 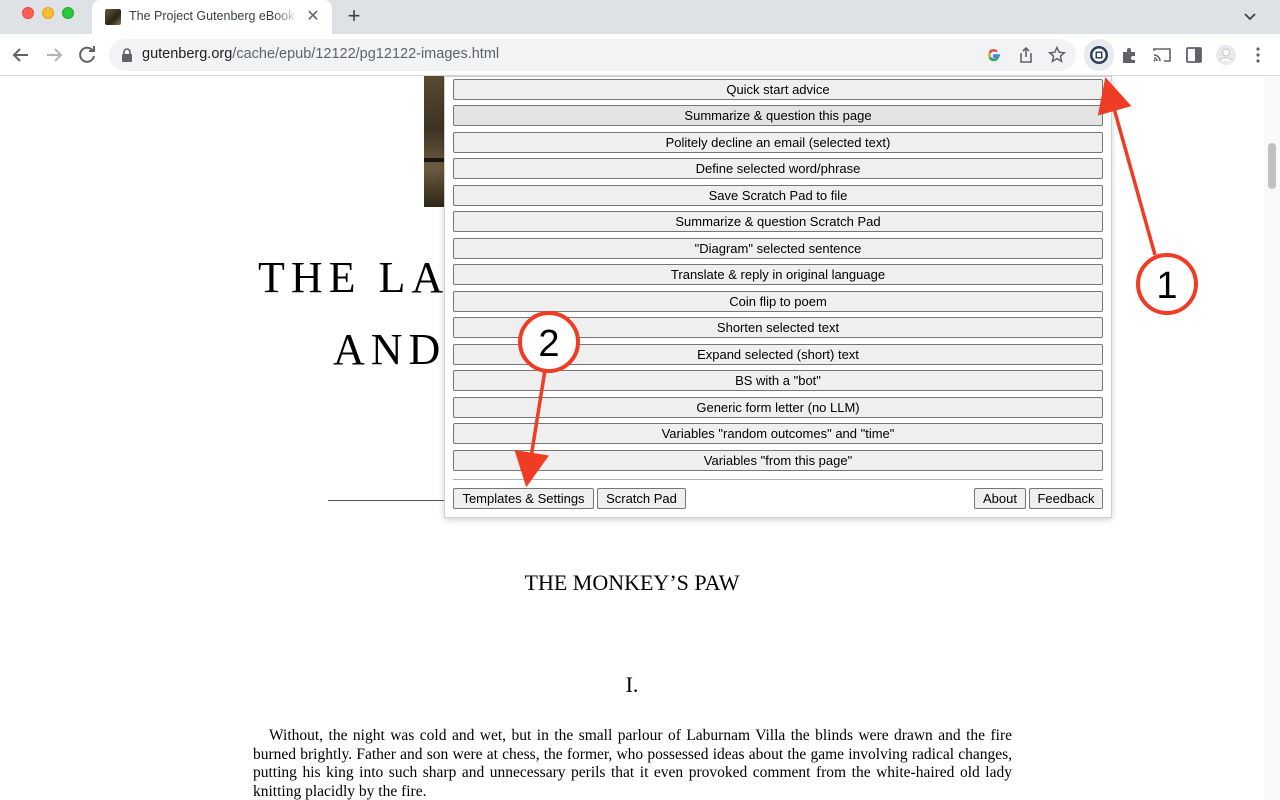 I want to click on book-cover-image, so click(x=435, y=141).